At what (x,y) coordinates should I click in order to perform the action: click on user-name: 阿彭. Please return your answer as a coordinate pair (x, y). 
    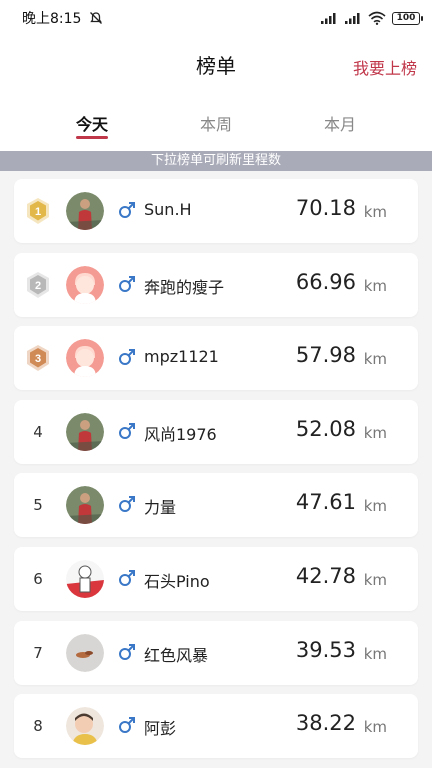
    Looking at the image, I should click on (160, 729).